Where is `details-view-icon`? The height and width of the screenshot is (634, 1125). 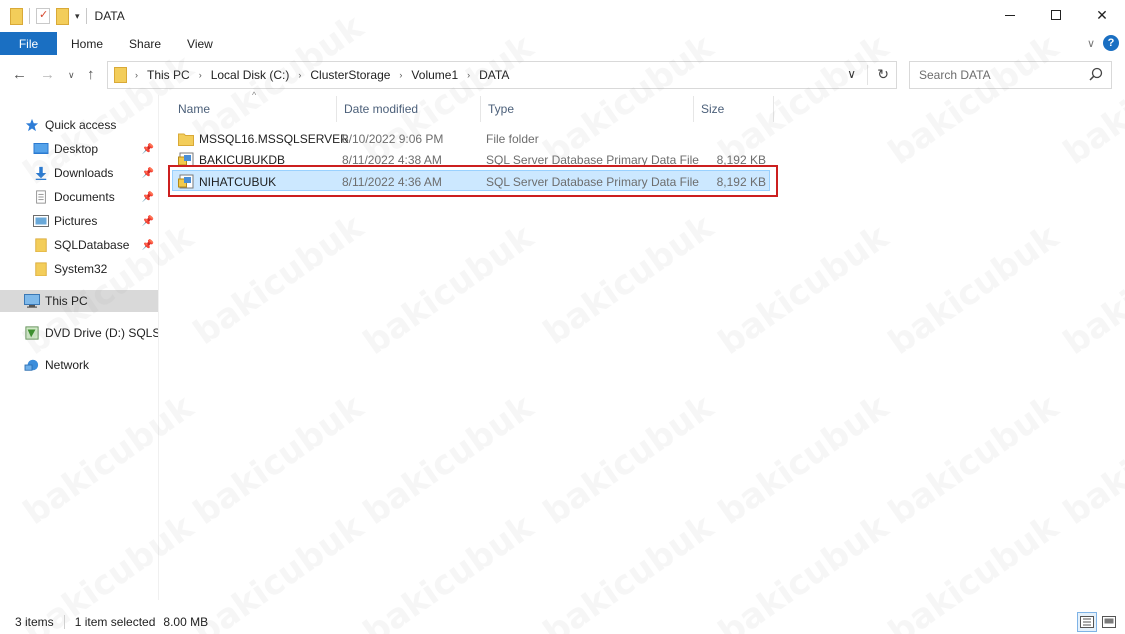 details-view-icon is located at coordinates (1087, 622).